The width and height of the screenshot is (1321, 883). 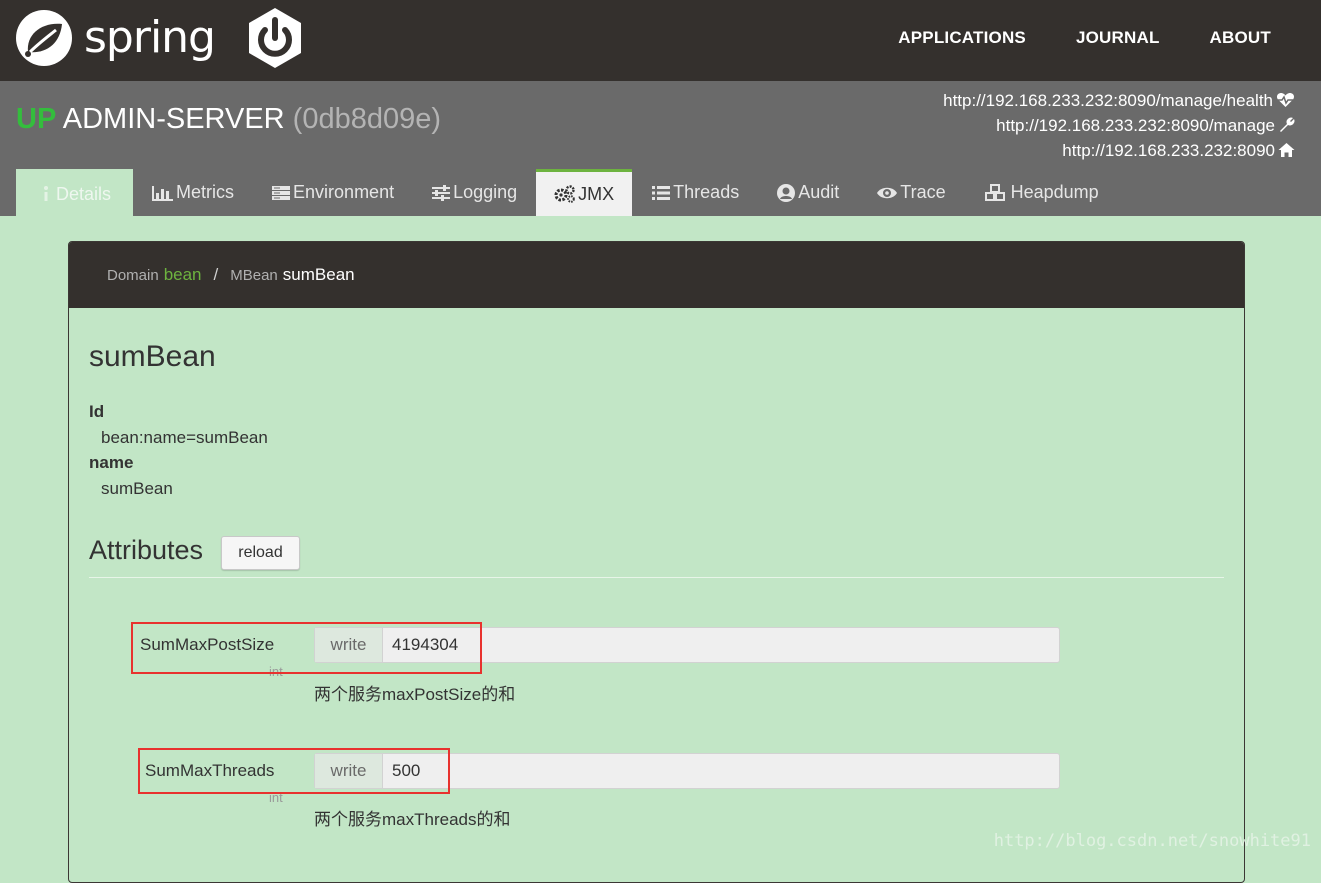 I want to click on application-title: UP ADMIN-SERVER (0db8d09e), so click(x=228, y=119).